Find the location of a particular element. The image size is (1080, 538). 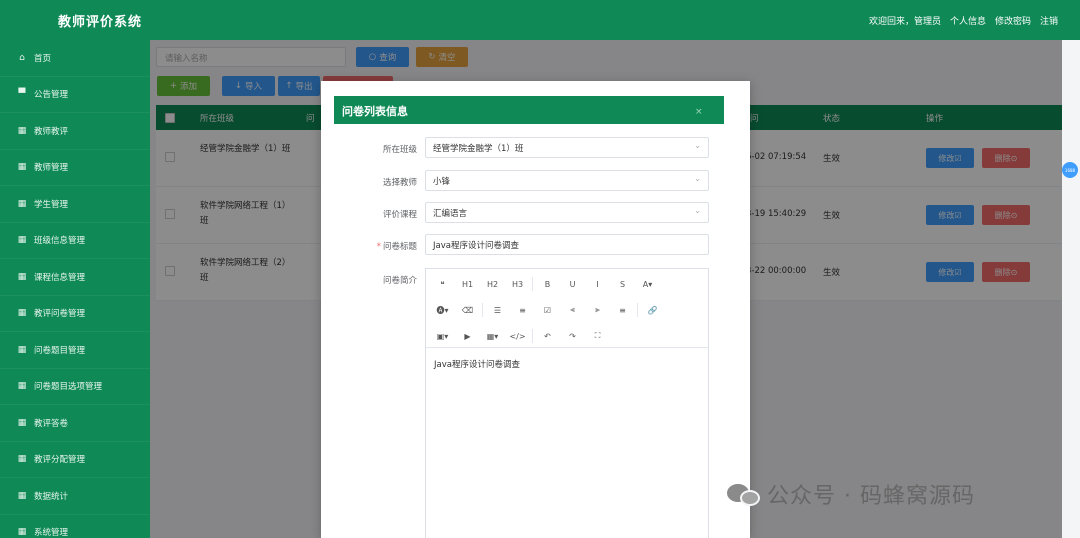

sidebar-item: ▦ 课程信息管理 is located at coordinates (75, 277).